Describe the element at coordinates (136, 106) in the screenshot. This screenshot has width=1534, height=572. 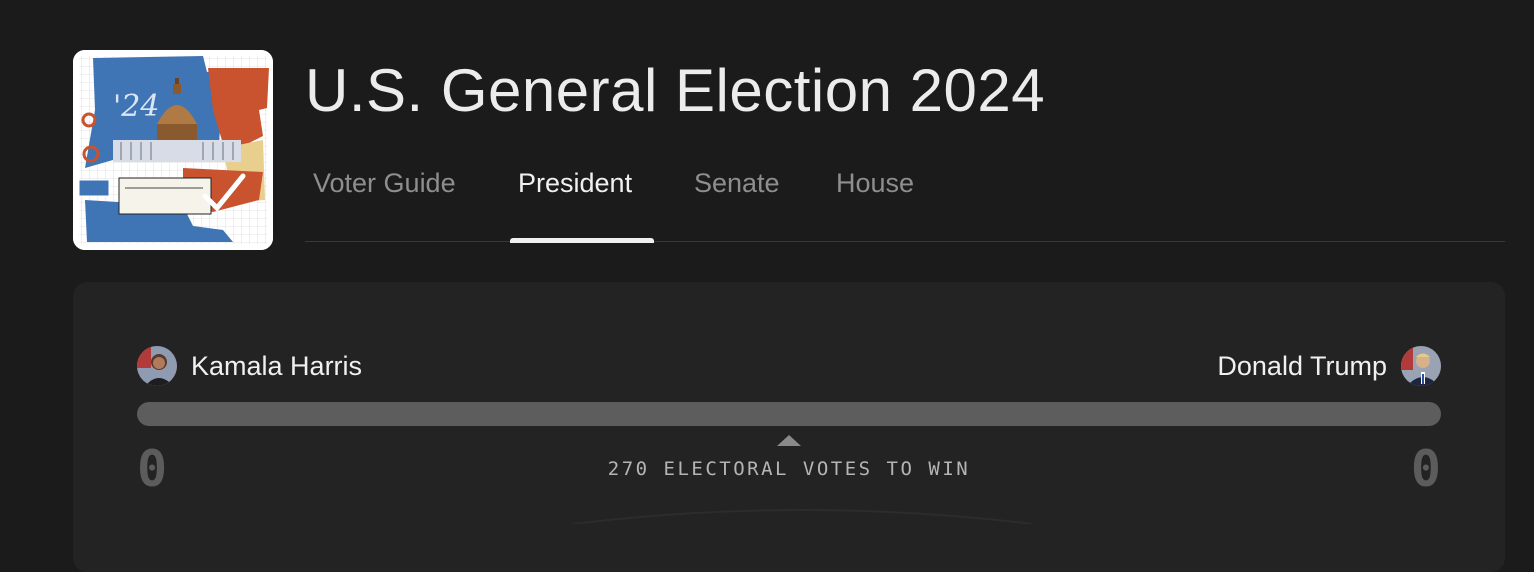
I see `logo-year-text: '24` at that location.